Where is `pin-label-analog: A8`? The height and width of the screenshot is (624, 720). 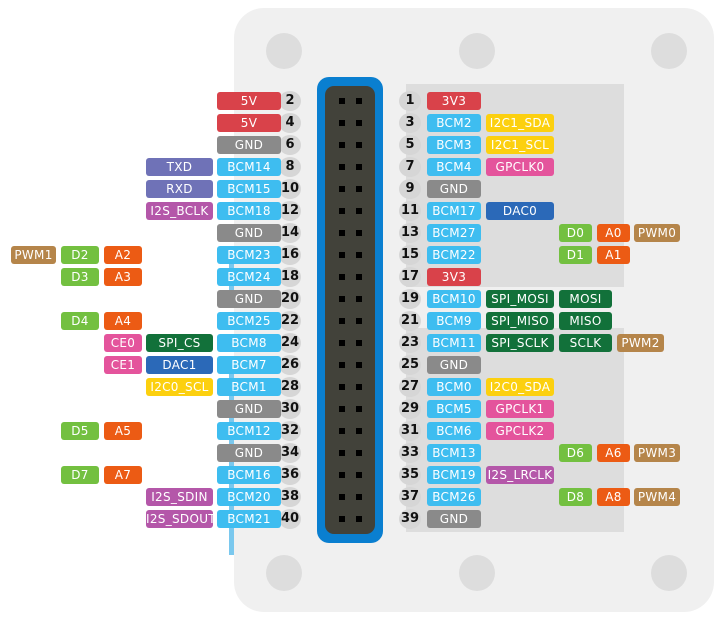 pin-label-analog: A8 is located at coordinates (613, 497).